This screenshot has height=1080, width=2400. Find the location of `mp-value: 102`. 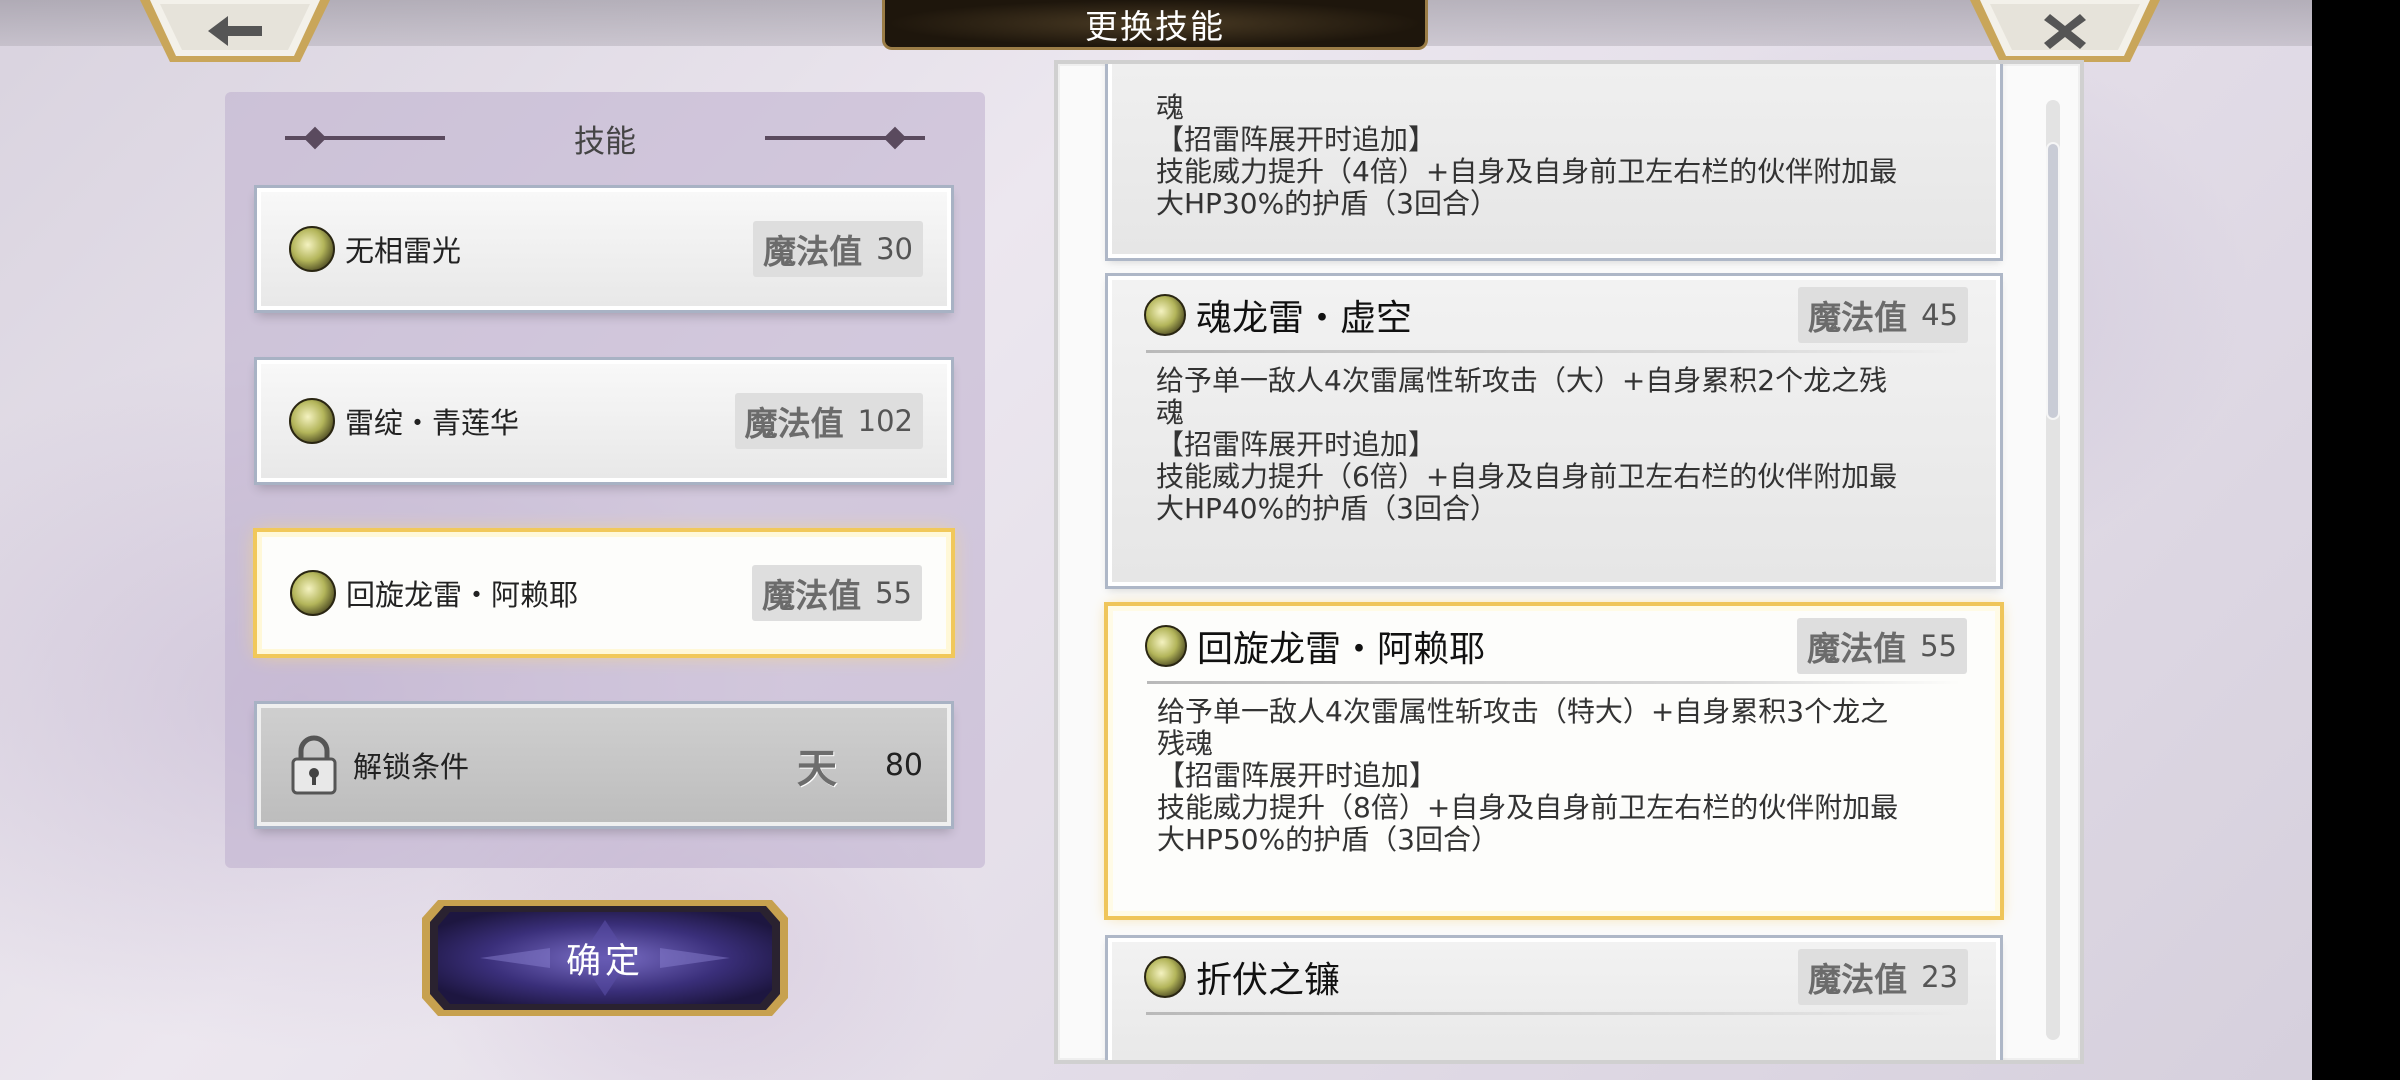

mp-value: 102 is located at coordinates (885, 421).